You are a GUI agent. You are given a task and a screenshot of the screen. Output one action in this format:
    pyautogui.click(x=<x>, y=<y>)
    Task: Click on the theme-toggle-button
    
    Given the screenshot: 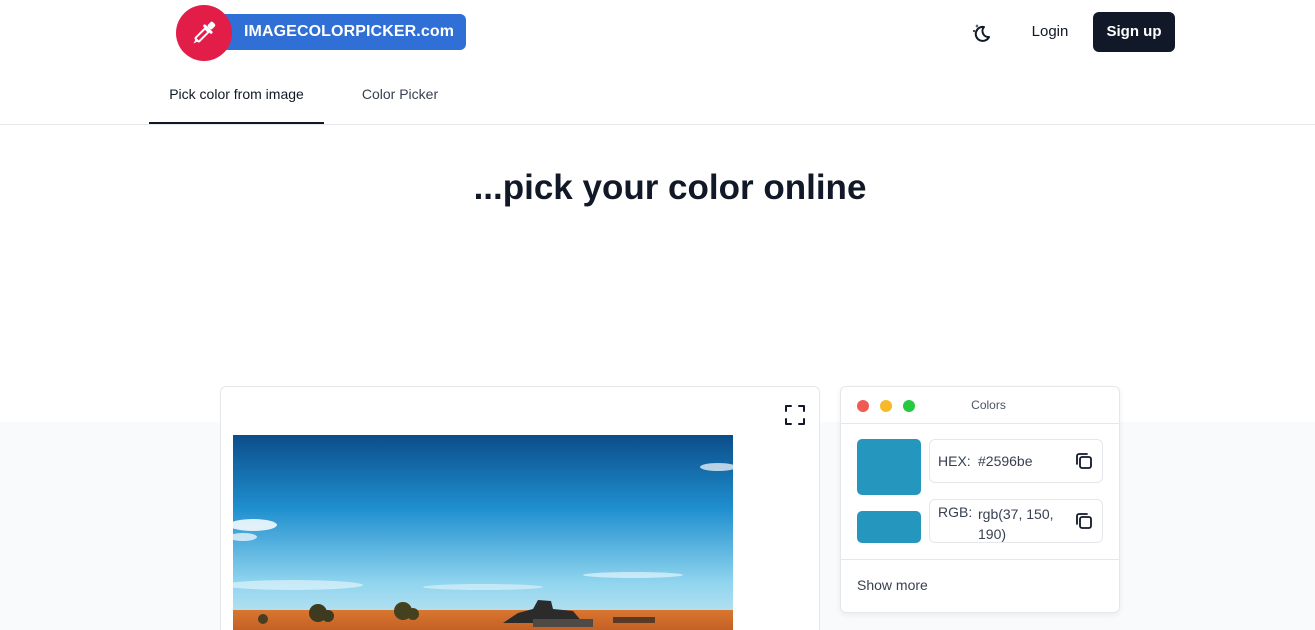 What is the action you would take?
    pyautogui.click(x=981, y=33)
    